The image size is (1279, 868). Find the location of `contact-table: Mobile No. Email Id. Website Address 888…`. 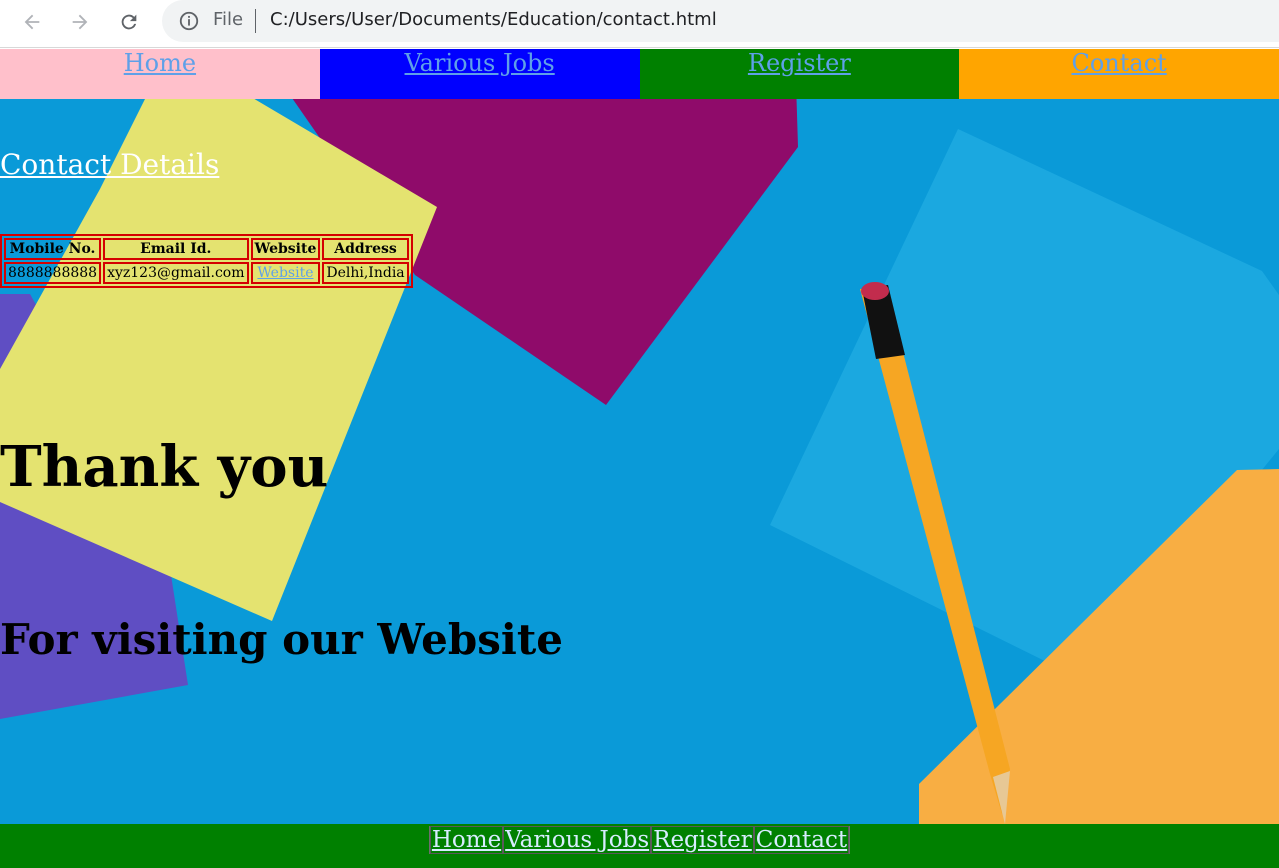

contact-table: Mobile No. Email Id. Website Address 888… is located at coordinates (206, 261).